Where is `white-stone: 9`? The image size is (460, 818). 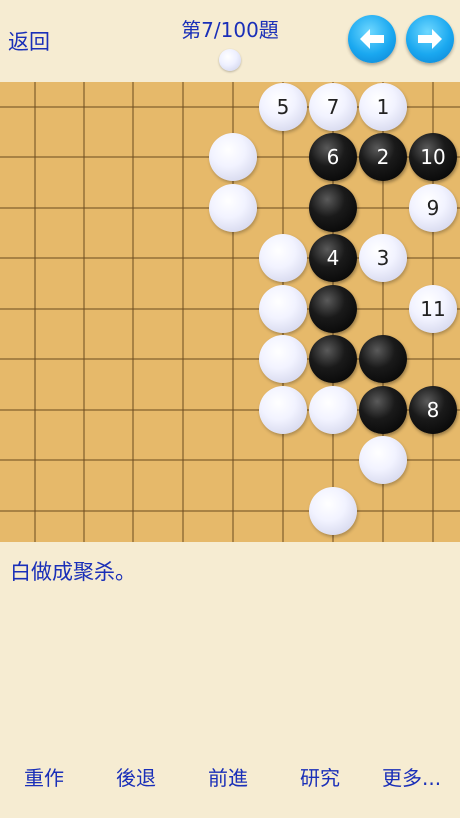 white-stone: 9 is located at coordinates (433, 208).